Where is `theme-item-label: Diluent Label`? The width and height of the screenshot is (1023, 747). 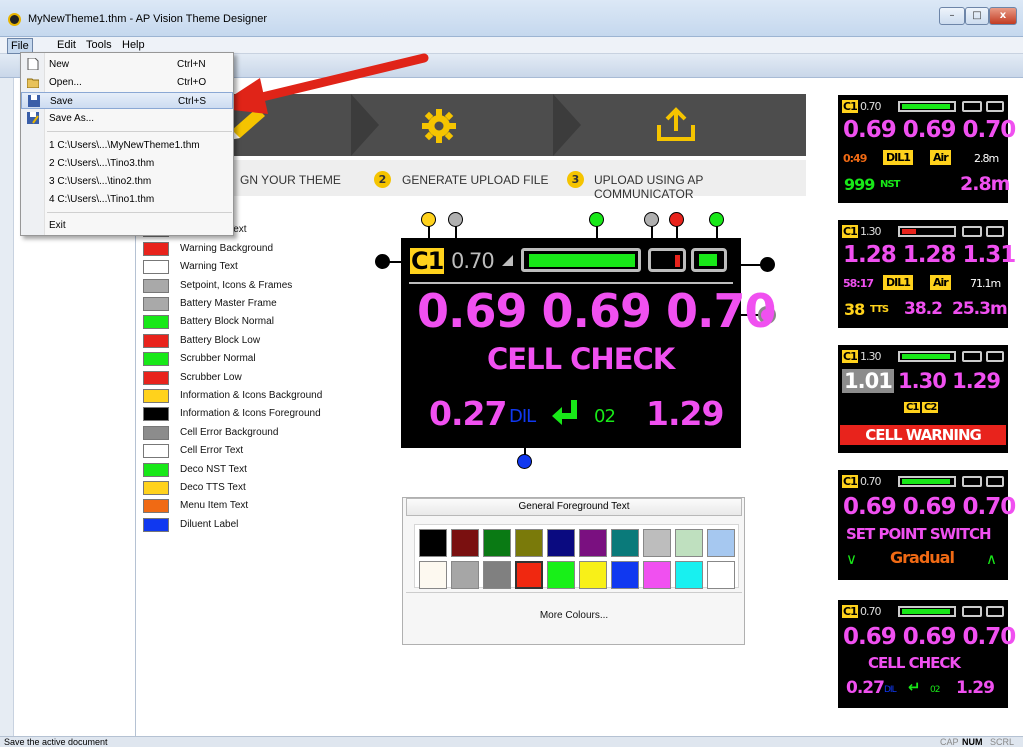 theme-item-label: Diluent Label is located at coordinates (209, 524).